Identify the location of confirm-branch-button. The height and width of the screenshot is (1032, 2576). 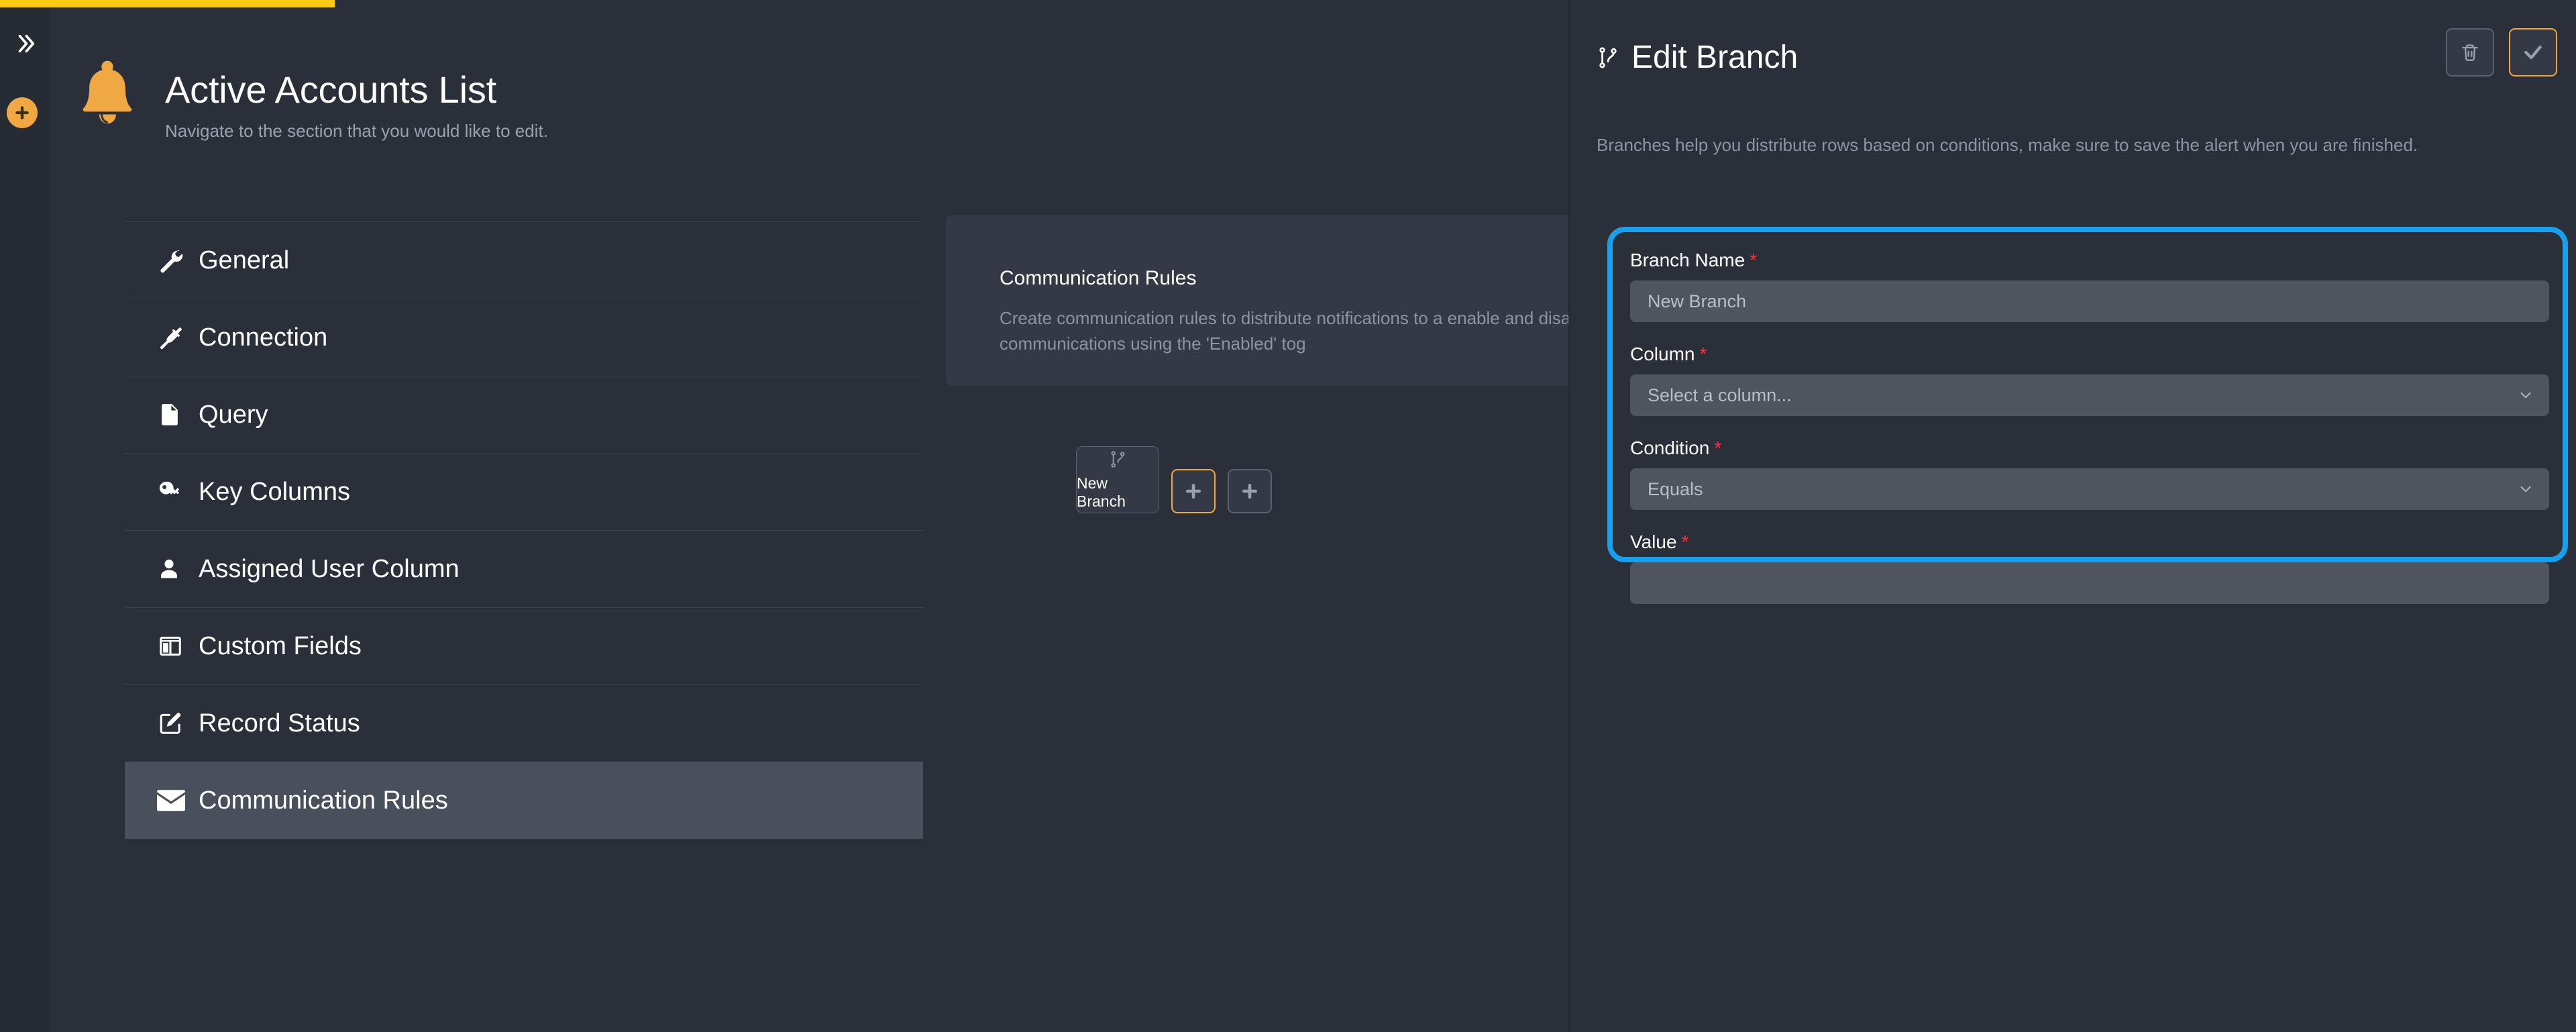
(2533, 52).